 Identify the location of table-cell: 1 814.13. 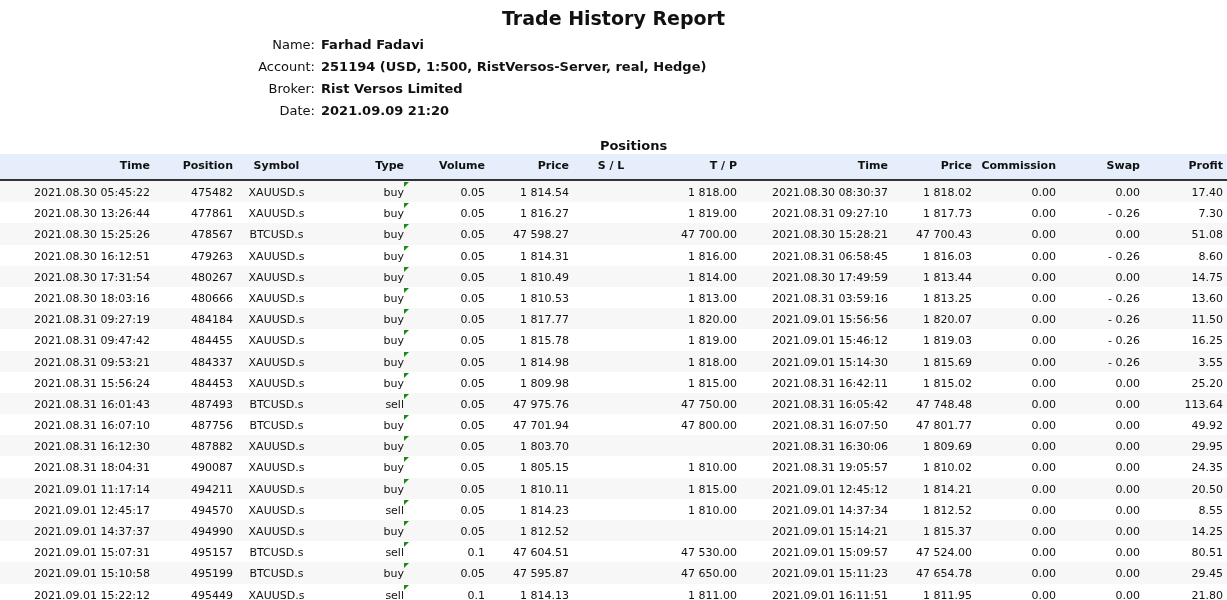
(544, 594).